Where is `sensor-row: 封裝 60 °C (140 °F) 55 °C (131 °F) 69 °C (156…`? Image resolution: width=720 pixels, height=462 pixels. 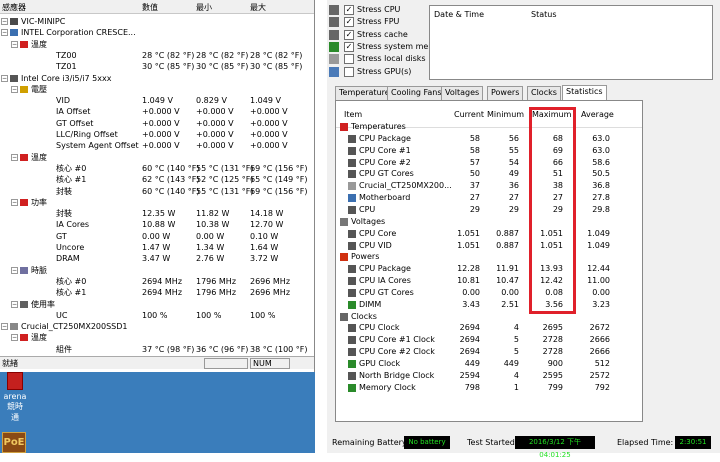 sensor-row: 封裝 60 °C (140 °F) 55 °C (131 °F) 69 °C (156… is located at coordinates (157, 191).